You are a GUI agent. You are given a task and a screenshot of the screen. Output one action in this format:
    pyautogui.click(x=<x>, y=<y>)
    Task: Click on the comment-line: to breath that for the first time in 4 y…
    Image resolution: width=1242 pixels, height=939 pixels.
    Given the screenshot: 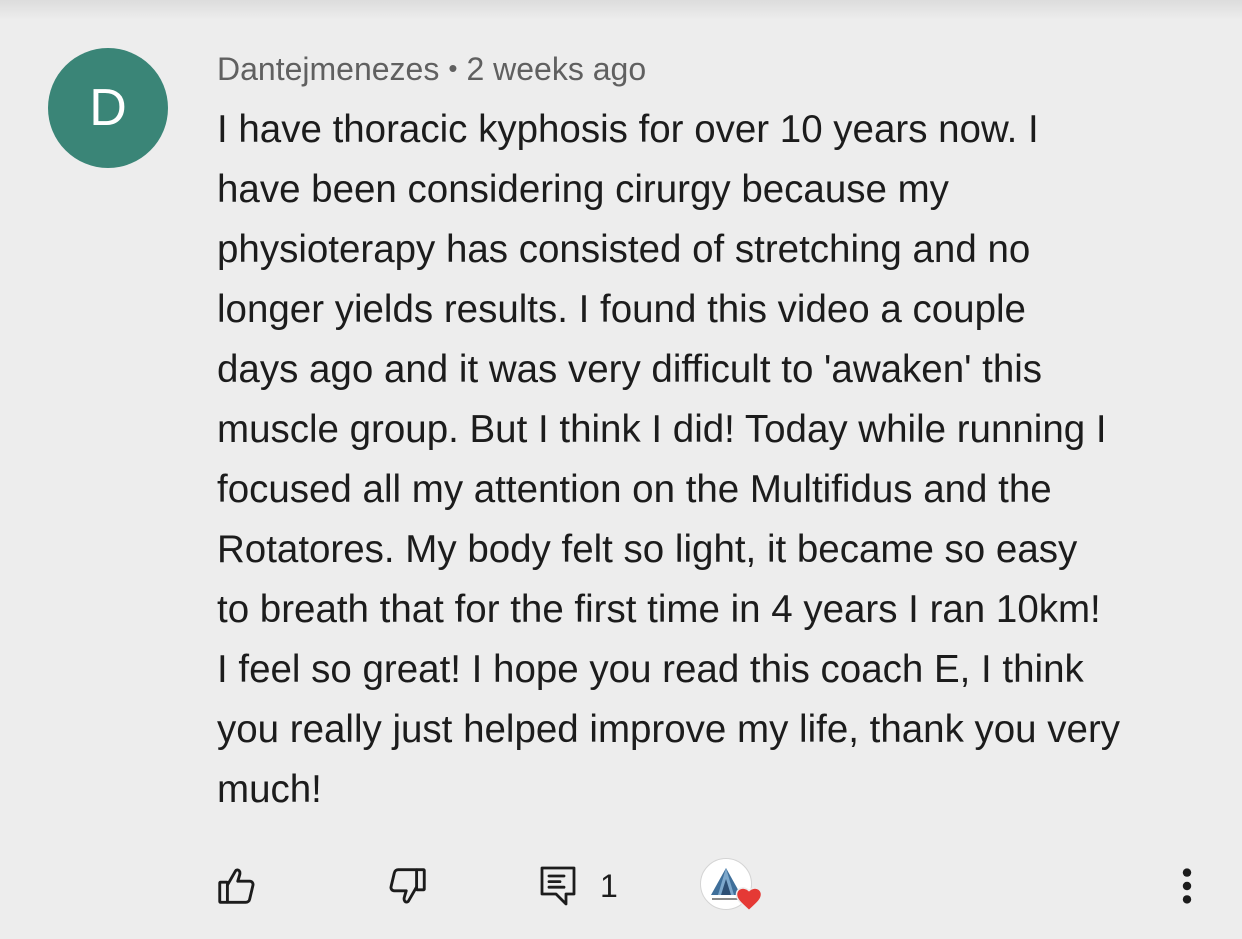 What is the action you would take?
    pyautogui.click(x=659, y=609)
    